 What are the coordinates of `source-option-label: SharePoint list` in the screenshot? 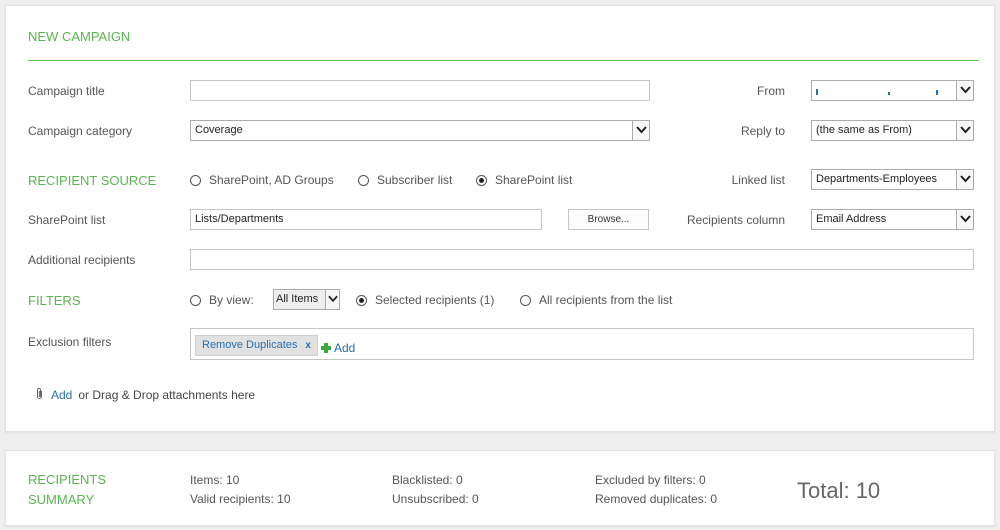 It's located at (534, 180).